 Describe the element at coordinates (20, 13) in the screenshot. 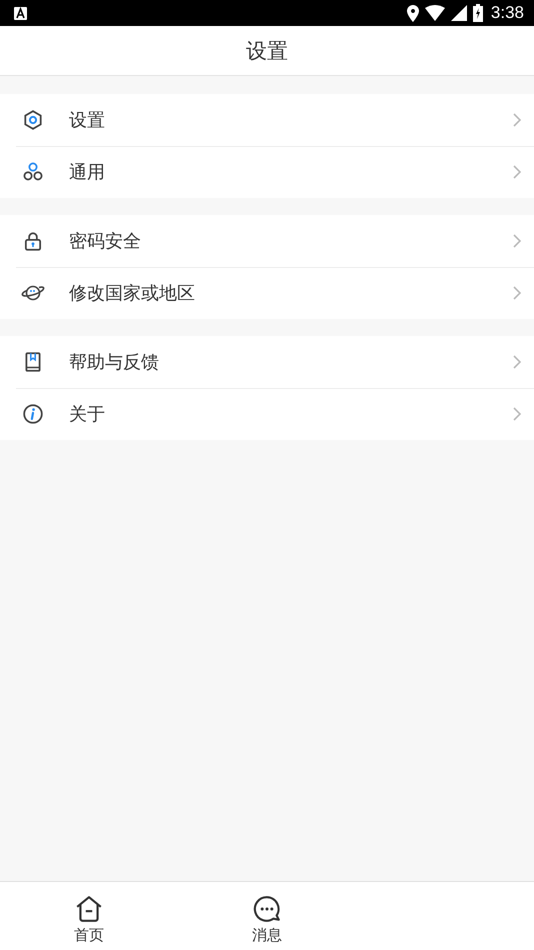

I see `notification-icon` at that location.